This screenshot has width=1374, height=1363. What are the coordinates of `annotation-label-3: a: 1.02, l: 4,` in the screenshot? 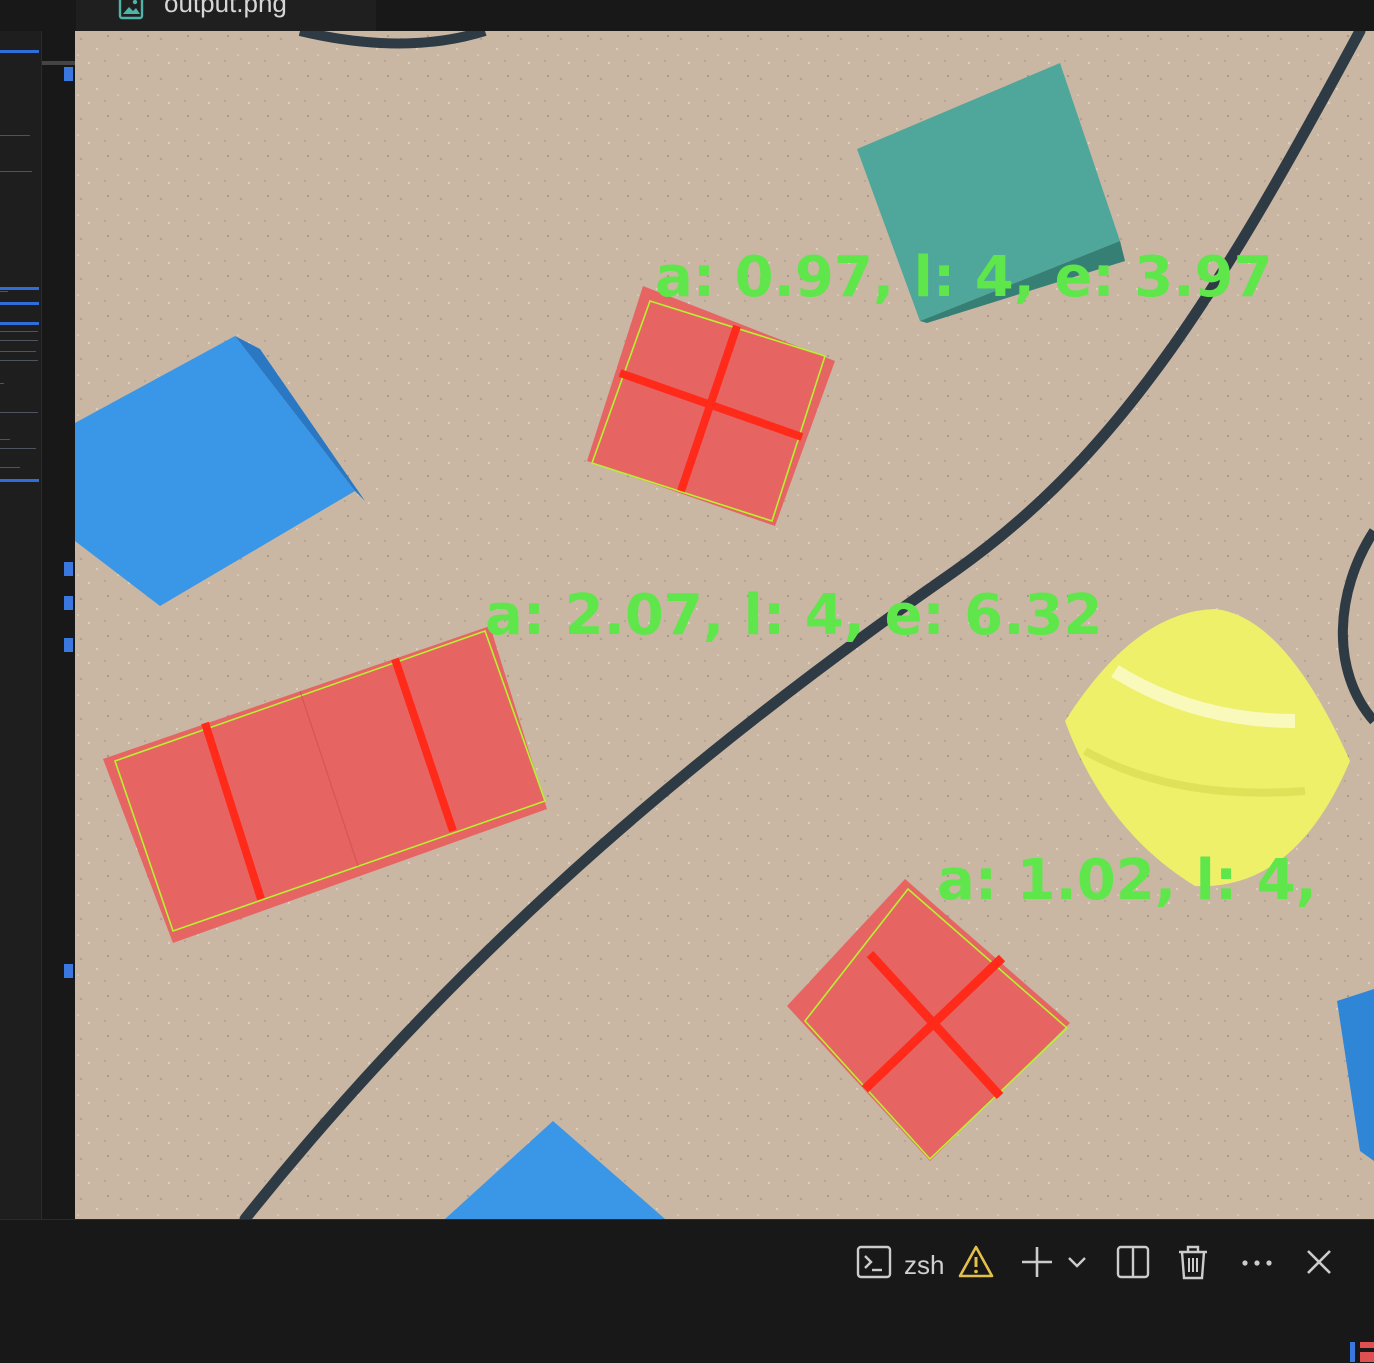 It's located at (1127, 880).